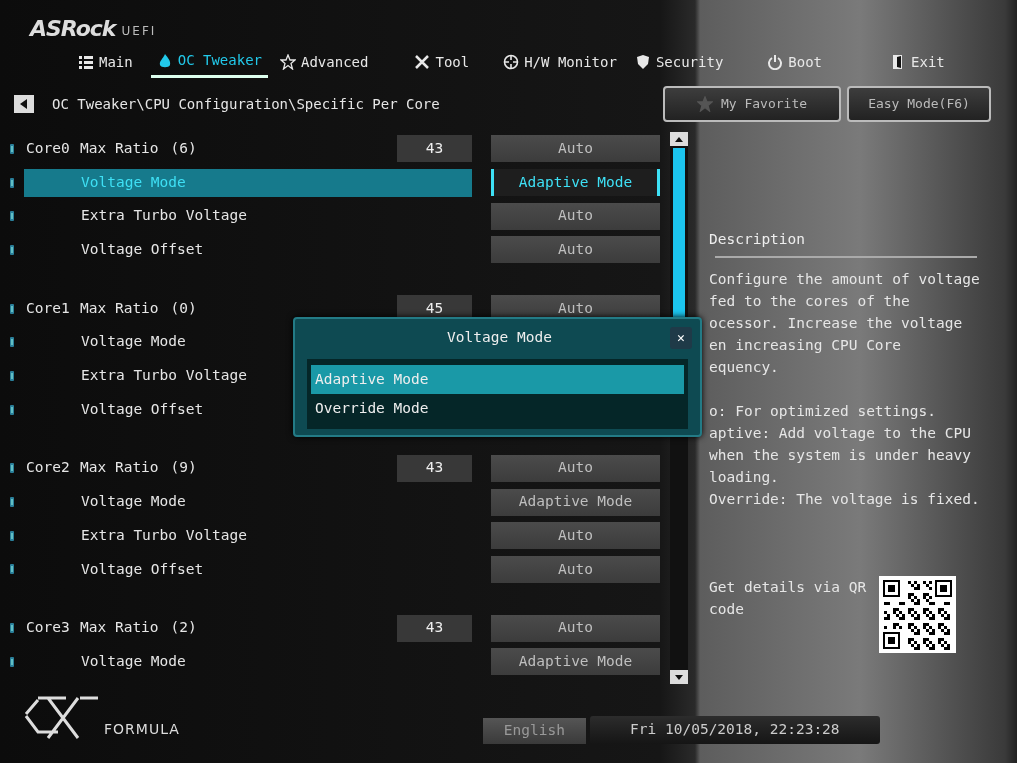 The height and width of the screenshot is (763, 1017). Describe the element at coordinates (73, 29) in the screenshot. I see `brand-logo: ASRock` at that location.